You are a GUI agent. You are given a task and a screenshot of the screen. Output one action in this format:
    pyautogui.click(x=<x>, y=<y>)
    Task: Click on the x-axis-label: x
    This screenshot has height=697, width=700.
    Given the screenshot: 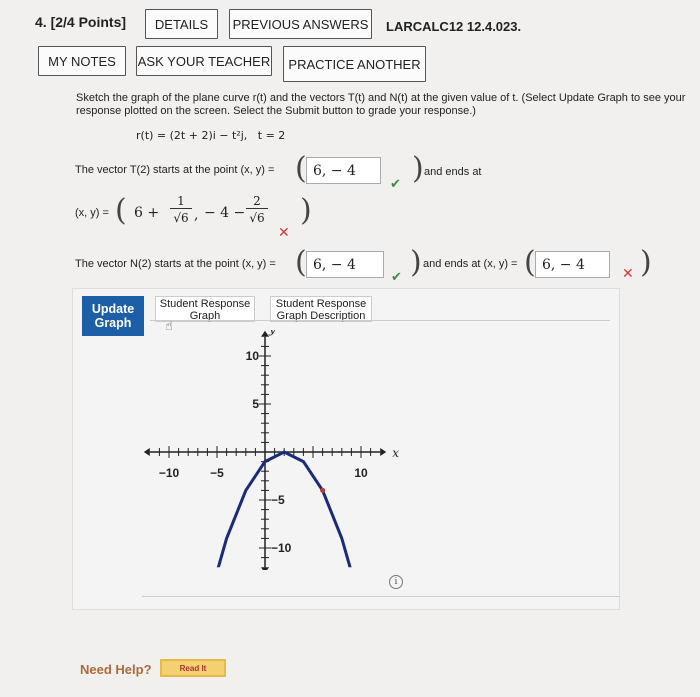 What is the action you would take?
    pyautogui.click(x=395, y=453)
    